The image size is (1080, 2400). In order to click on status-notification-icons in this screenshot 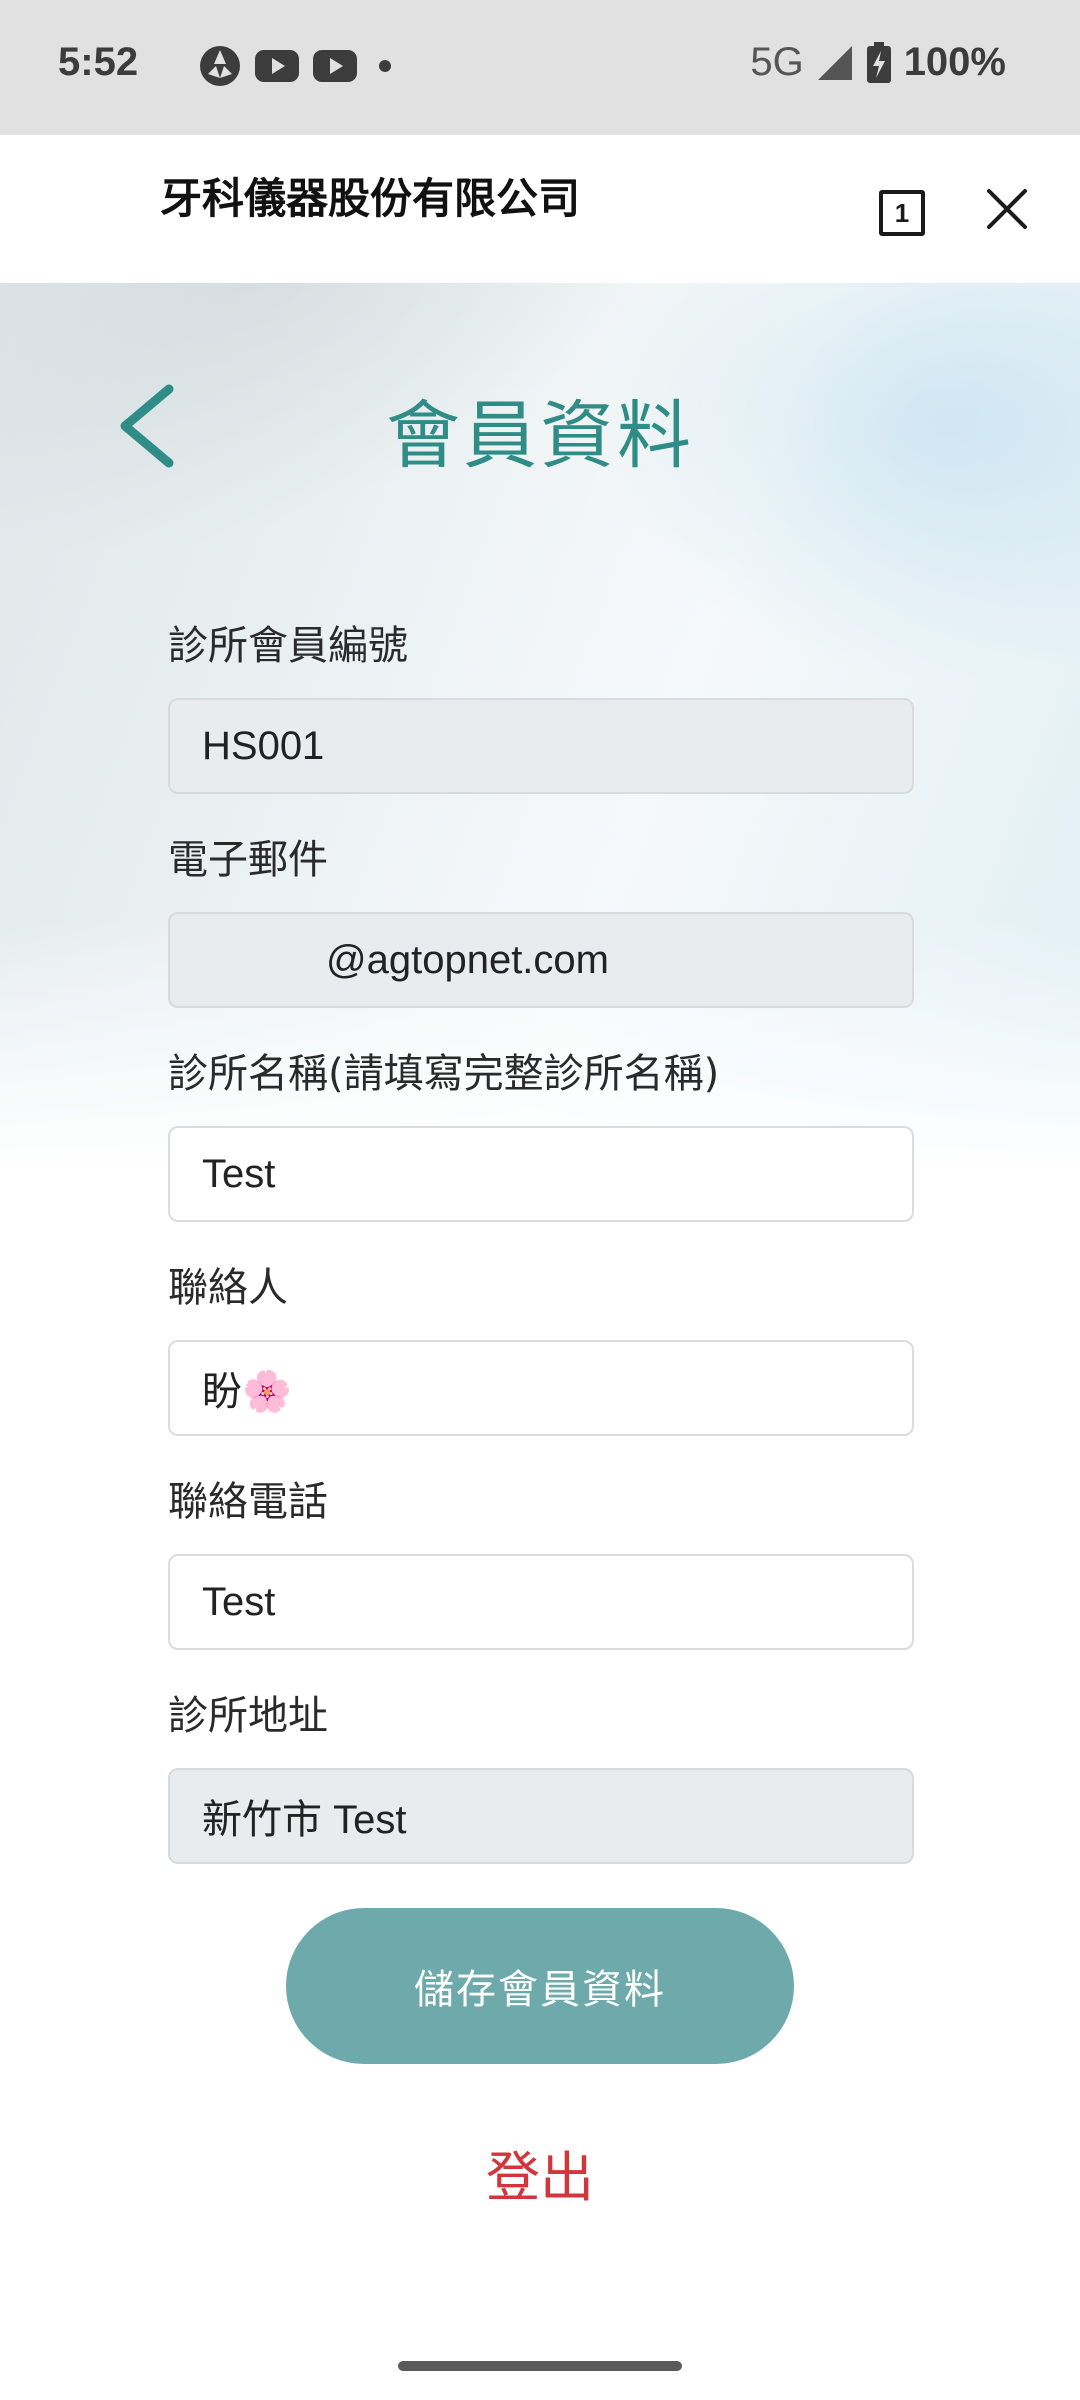, I will do `click(299, 66)`.